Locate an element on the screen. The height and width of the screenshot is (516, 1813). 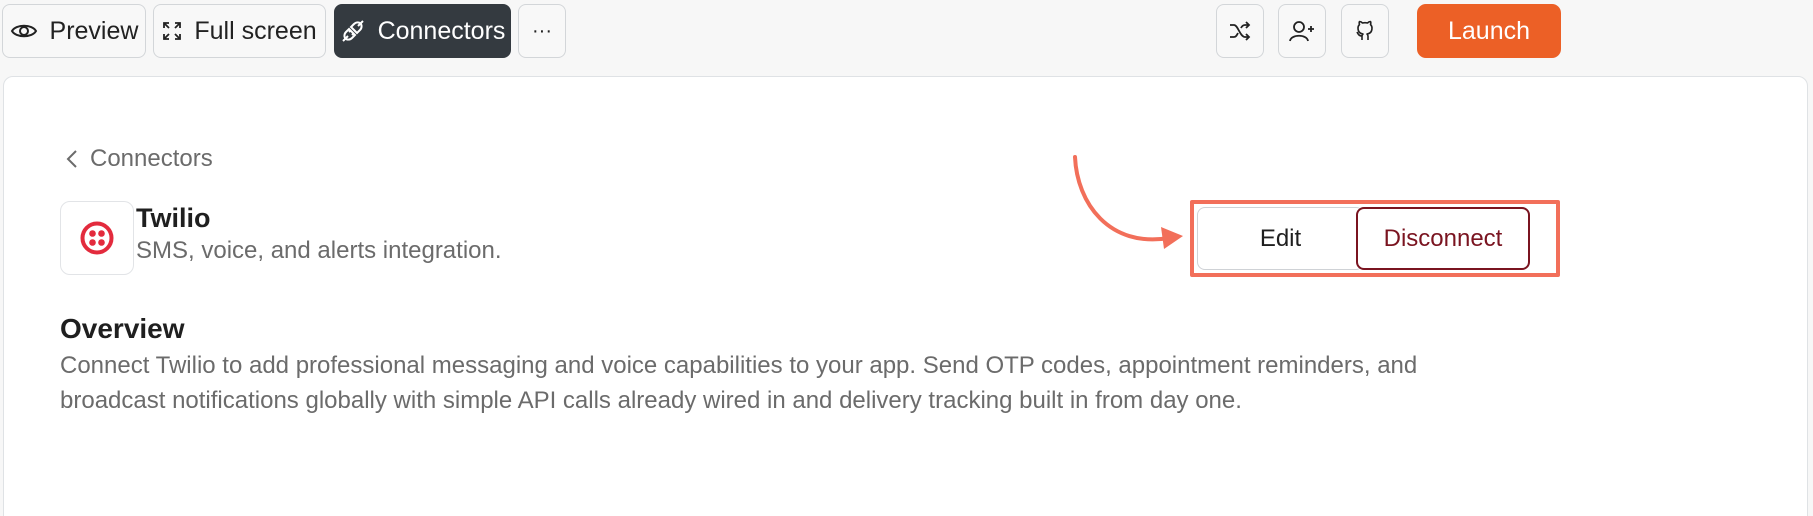
preview-label: Preview is located at coordinates (94, 30).